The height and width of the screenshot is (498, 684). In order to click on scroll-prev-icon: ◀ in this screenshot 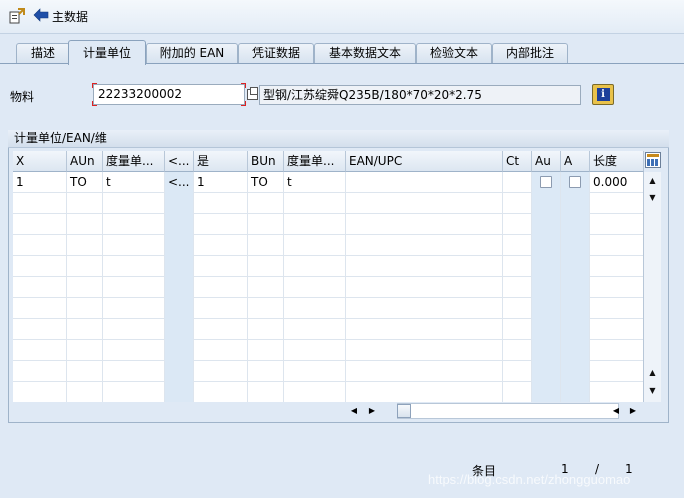, I will do `click(616, 411)`.